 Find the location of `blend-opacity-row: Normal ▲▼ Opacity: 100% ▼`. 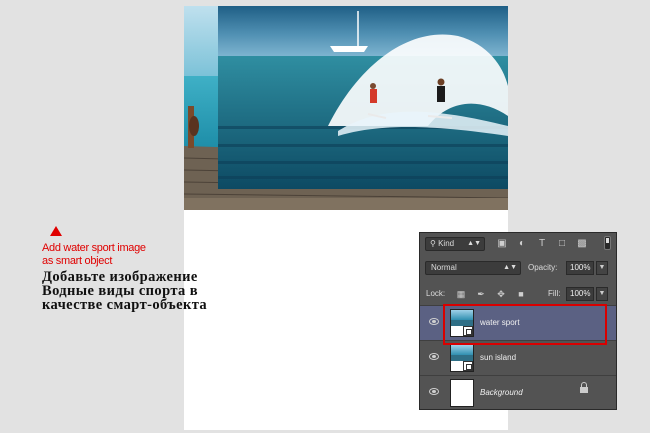

blend-opacity-row: Normal ▲▼ Opacity: 100% ▼ is located at coordinates (518, 268).